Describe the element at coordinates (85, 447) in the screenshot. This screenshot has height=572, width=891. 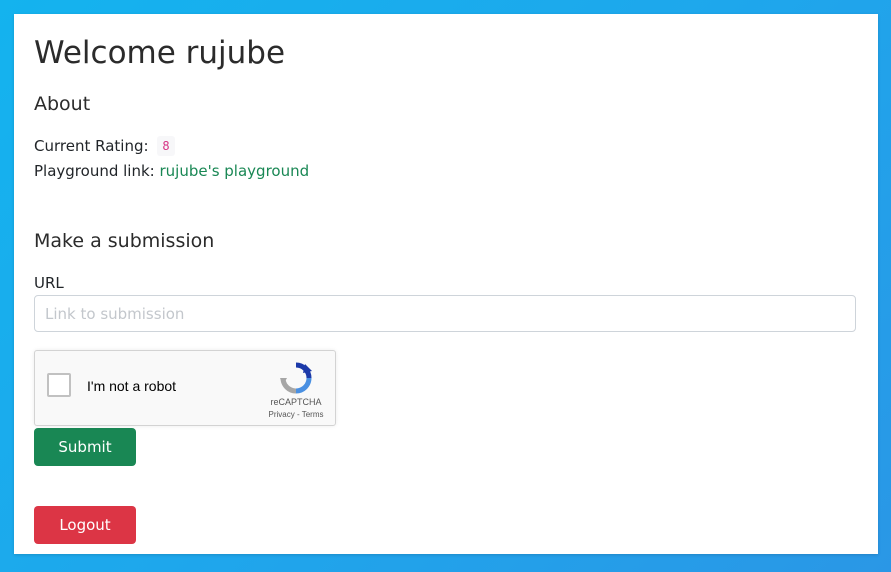
I see `submit-button: Submit` at that location.